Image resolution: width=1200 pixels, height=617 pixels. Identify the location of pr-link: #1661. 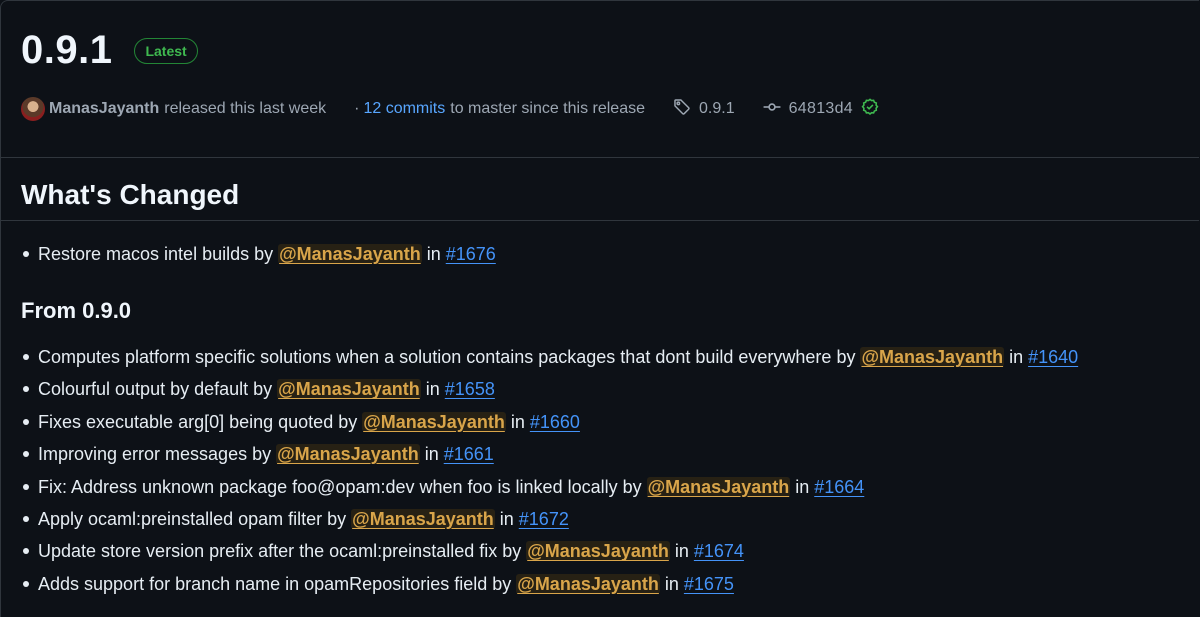
(469, 454).